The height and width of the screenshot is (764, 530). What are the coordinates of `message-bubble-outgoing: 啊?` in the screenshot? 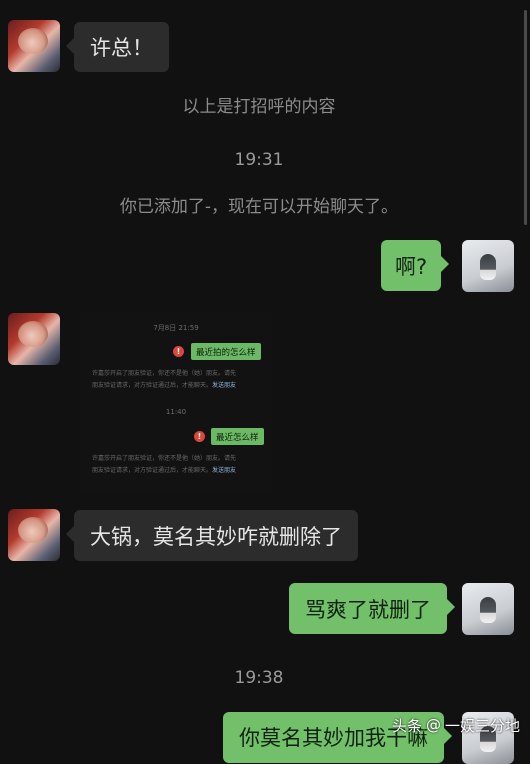 It's located at (415, 265).